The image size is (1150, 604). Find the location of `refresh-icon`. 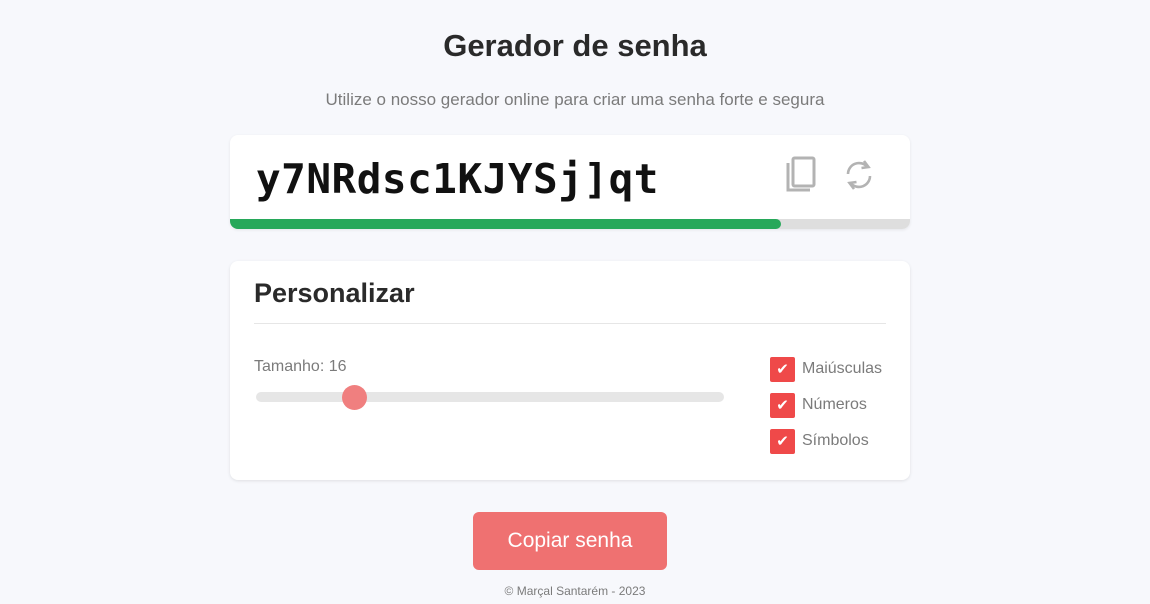

refresh-icon is located at coordinates (859, 175).